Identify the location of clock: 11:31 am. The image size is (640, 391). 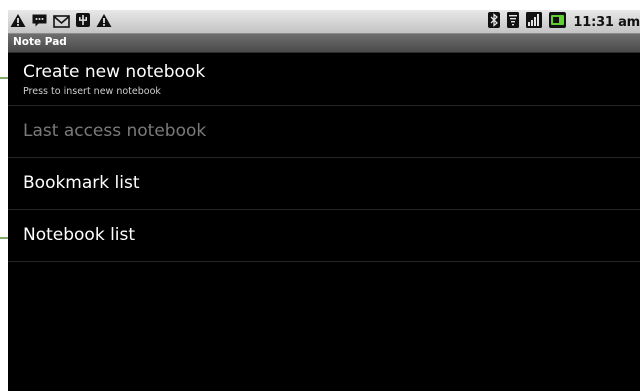
(606, 22).